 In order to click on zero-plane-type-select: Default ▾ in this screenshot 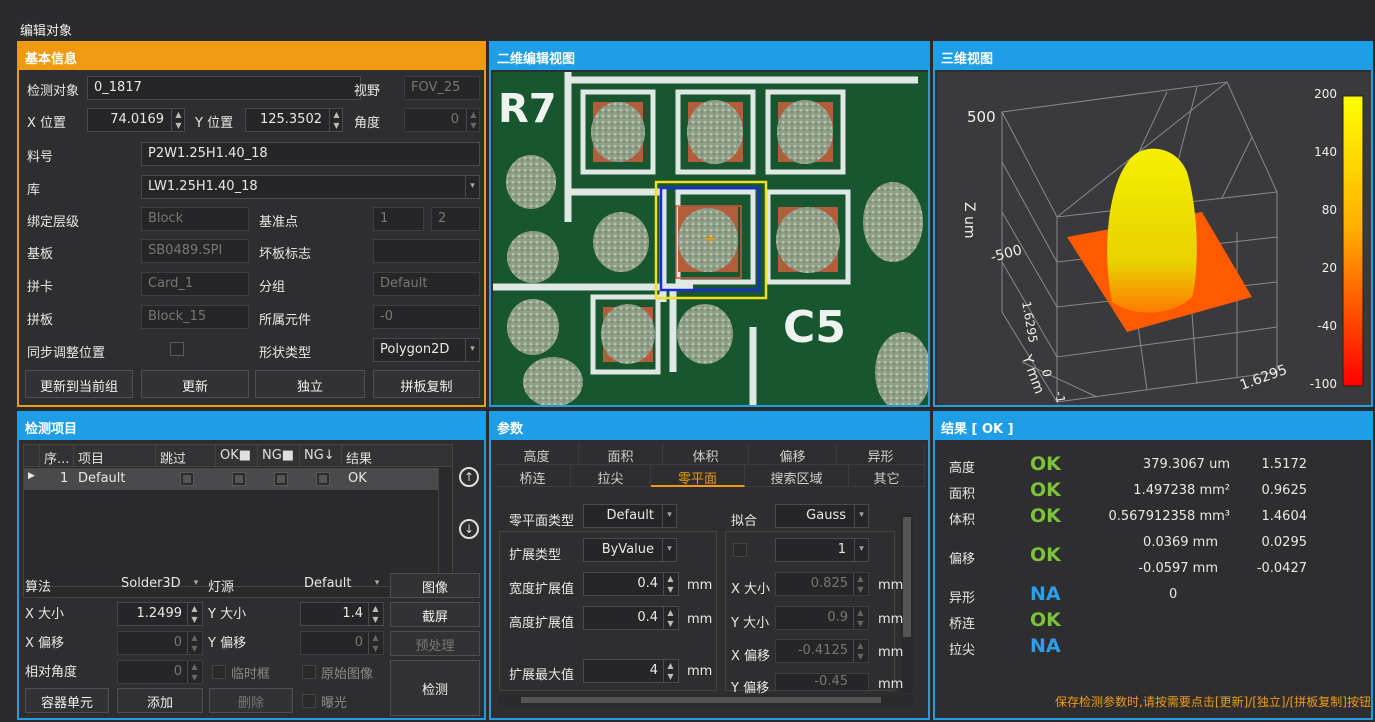, I will do `click(630, 516)`.